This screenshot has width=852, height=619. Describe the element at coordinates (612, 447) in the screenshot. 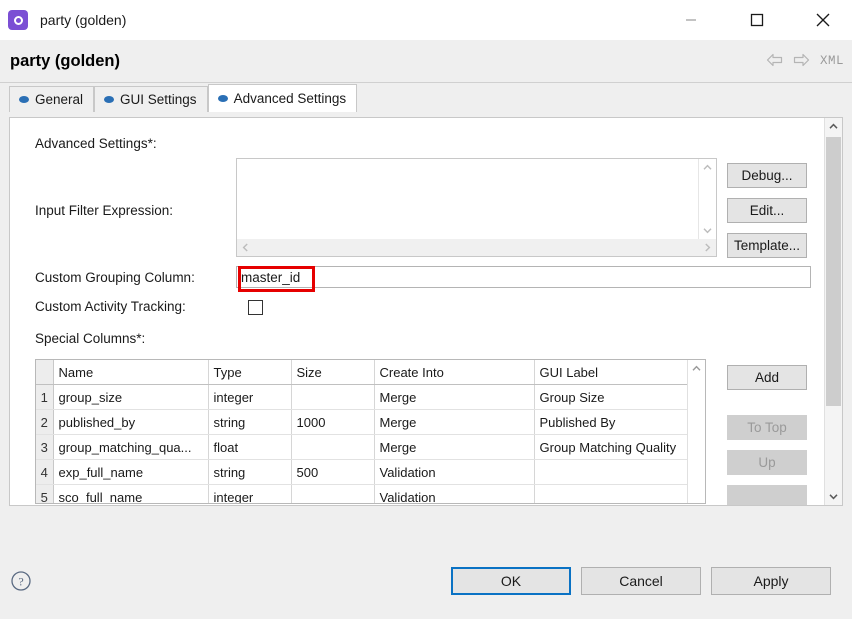

I see `cell-gui-label: Group Matching Quality` at that location.